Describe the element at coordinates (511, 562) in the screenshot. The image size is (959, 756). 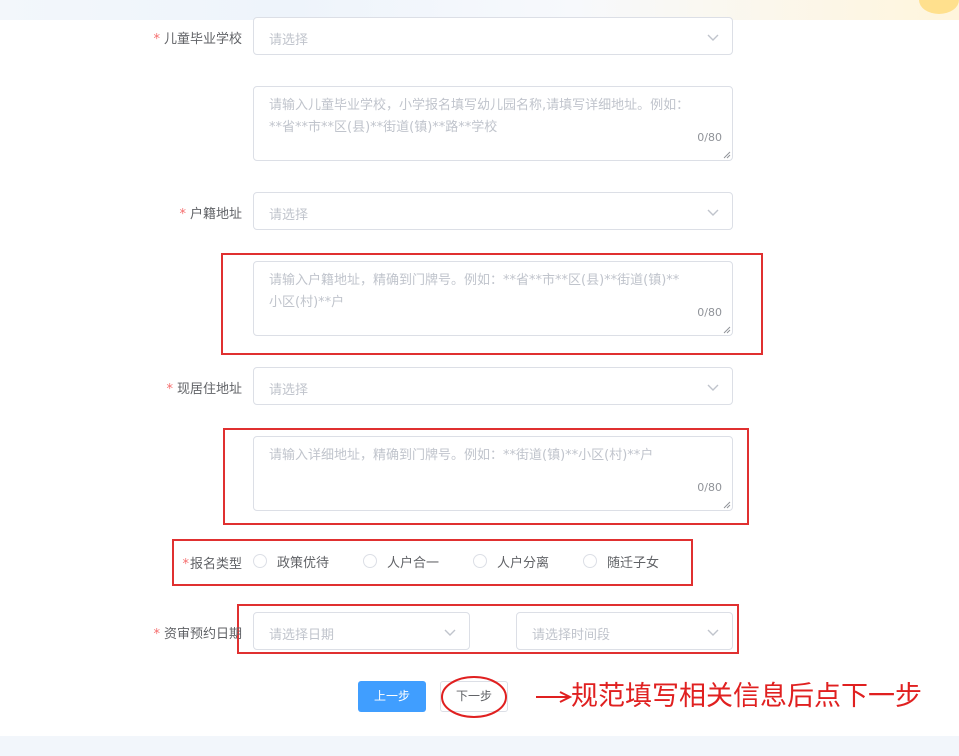
I see `radio-household-separate: 人户分离` at that location.